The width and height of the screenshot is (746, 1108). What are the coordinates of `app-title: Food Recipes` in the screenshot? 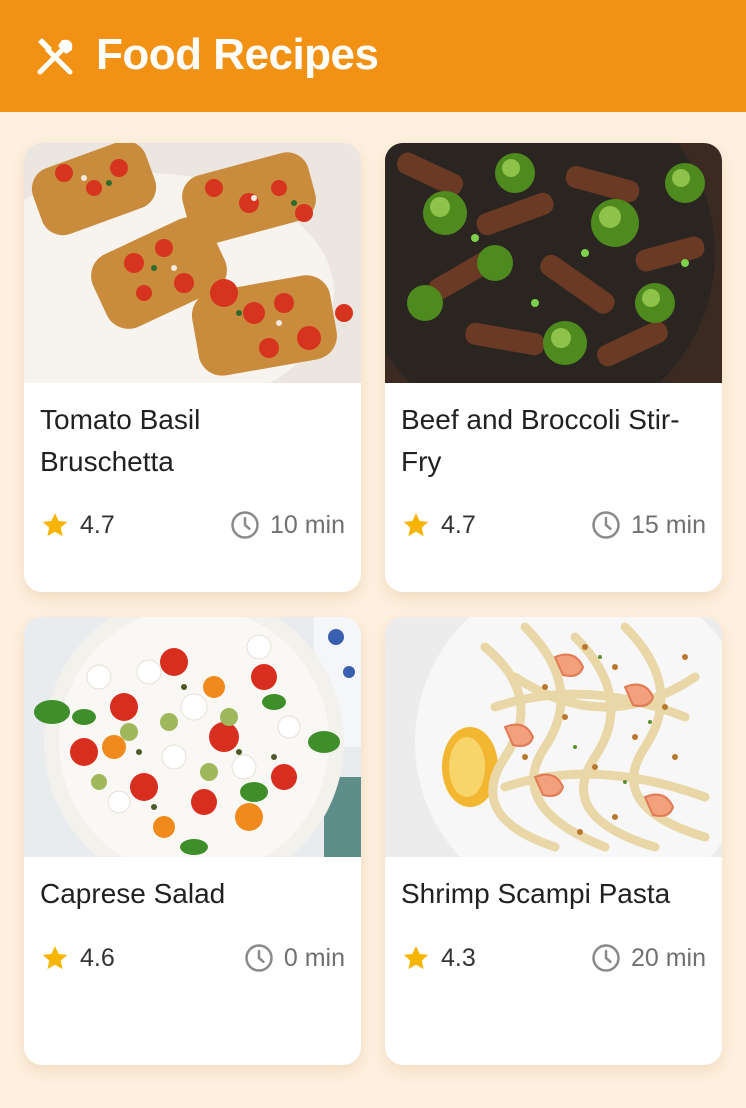 It's located at (237, 54).